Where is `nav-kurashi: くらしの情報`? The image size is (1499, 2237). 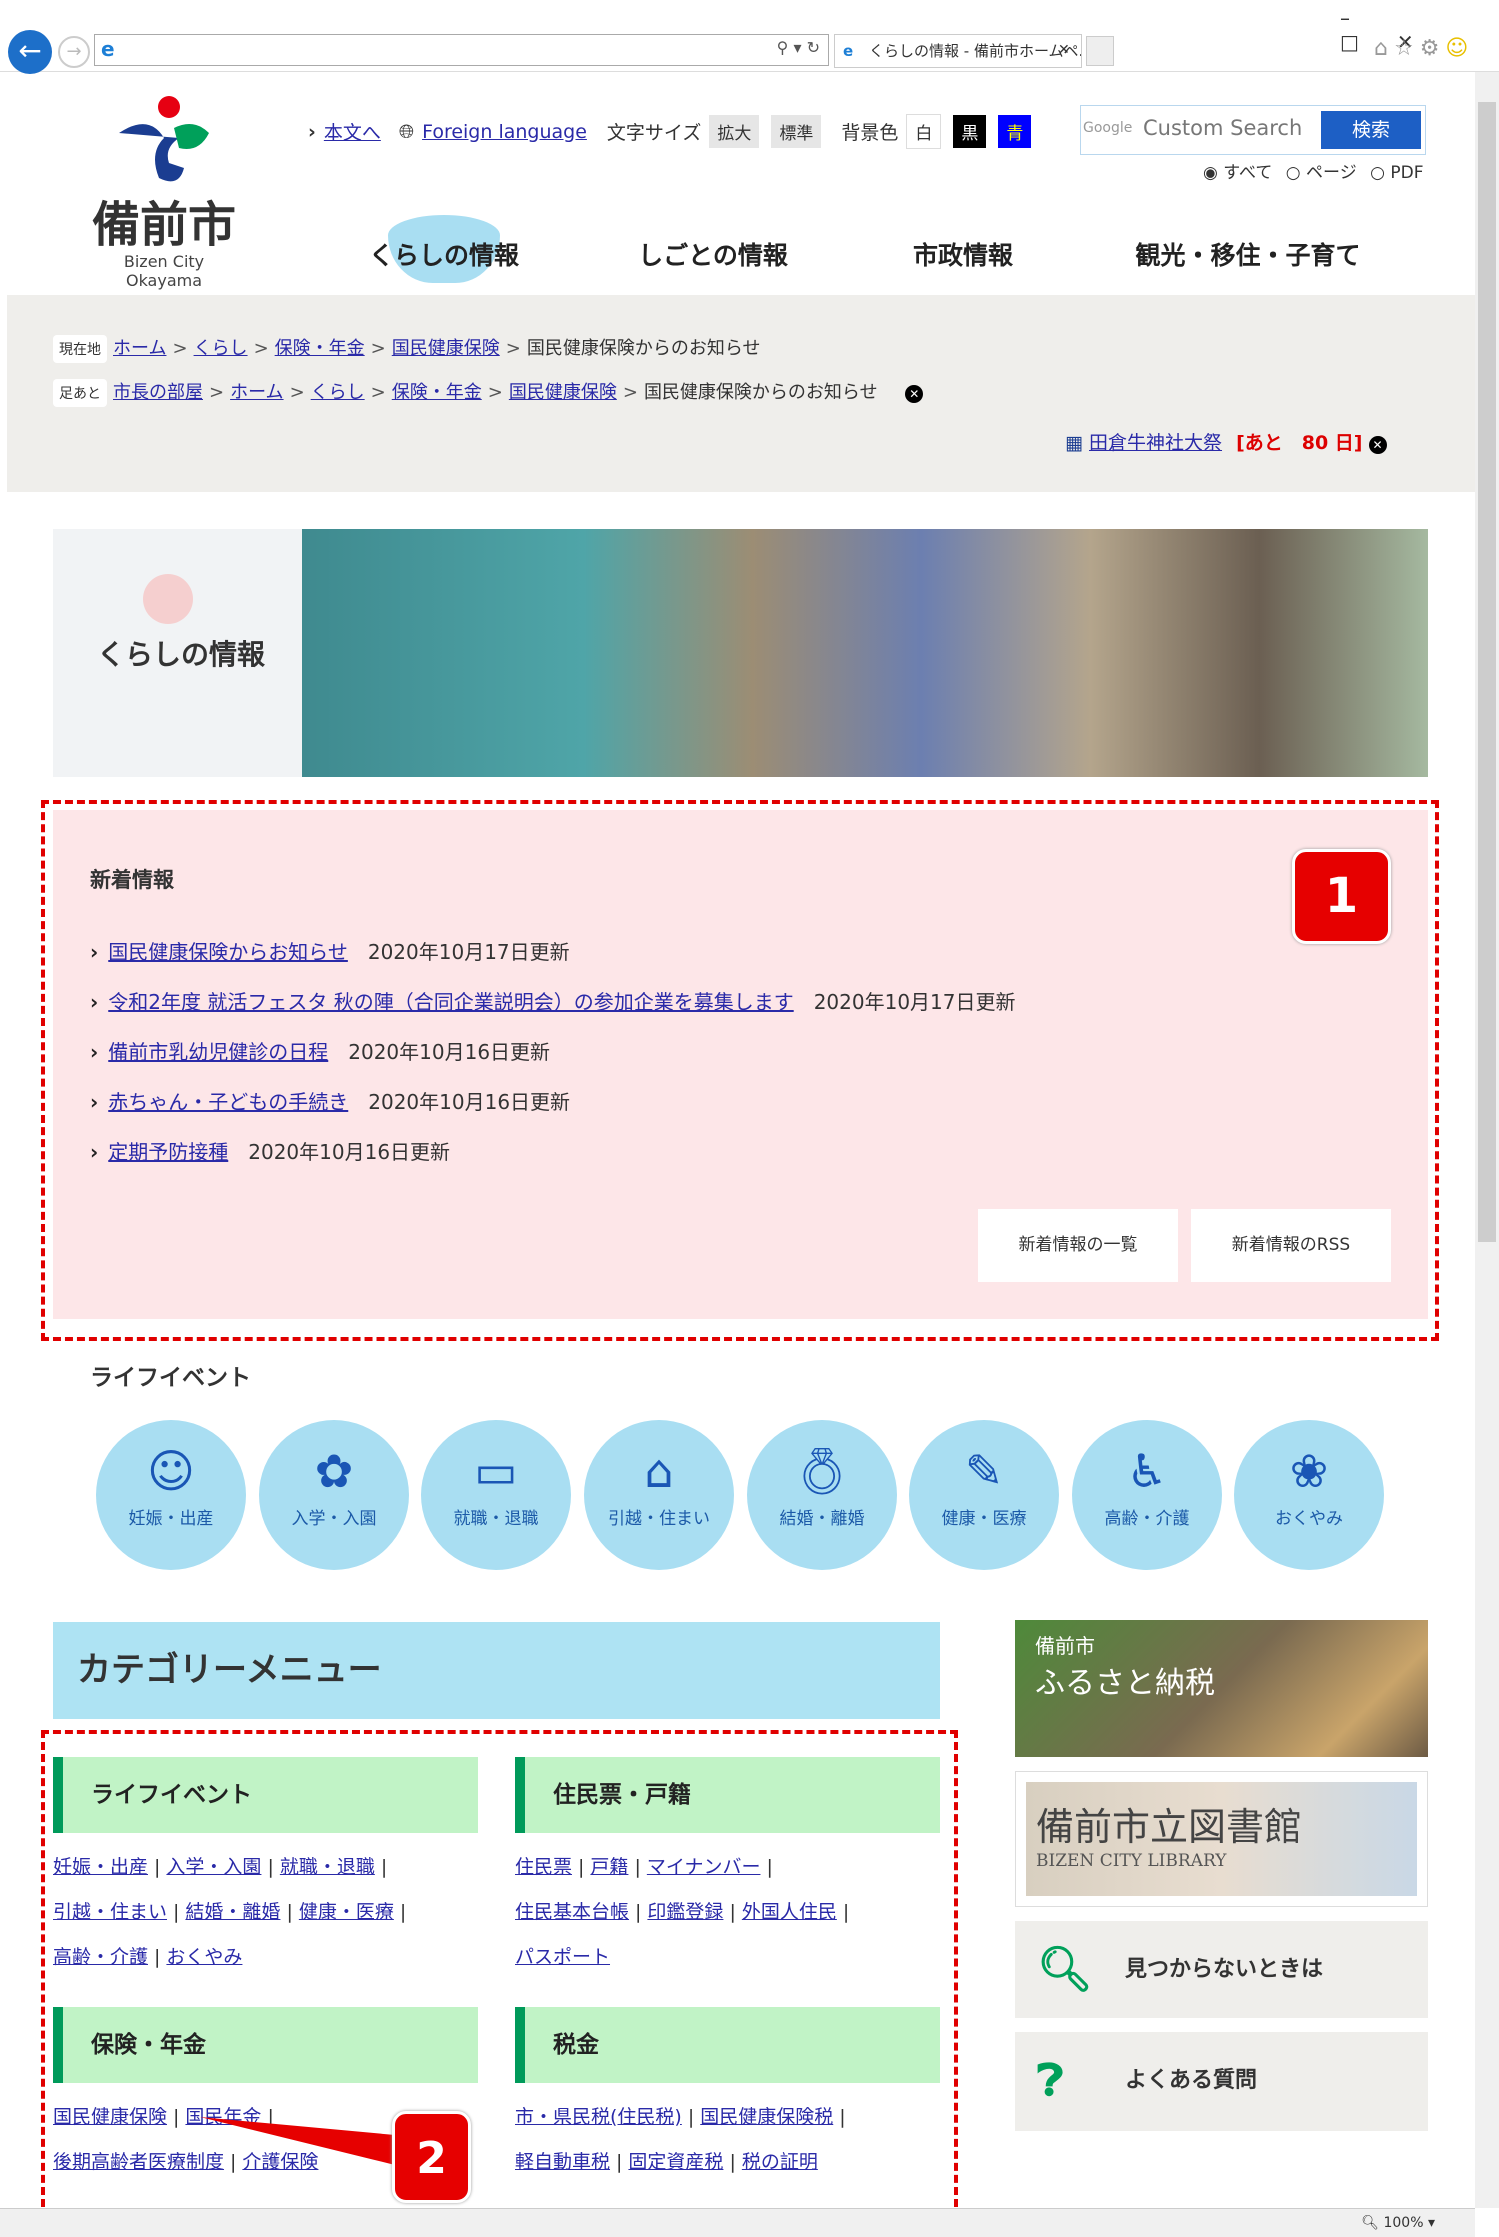 nav-kurashi: くらしの情報 is located at coordinates (444, 254).